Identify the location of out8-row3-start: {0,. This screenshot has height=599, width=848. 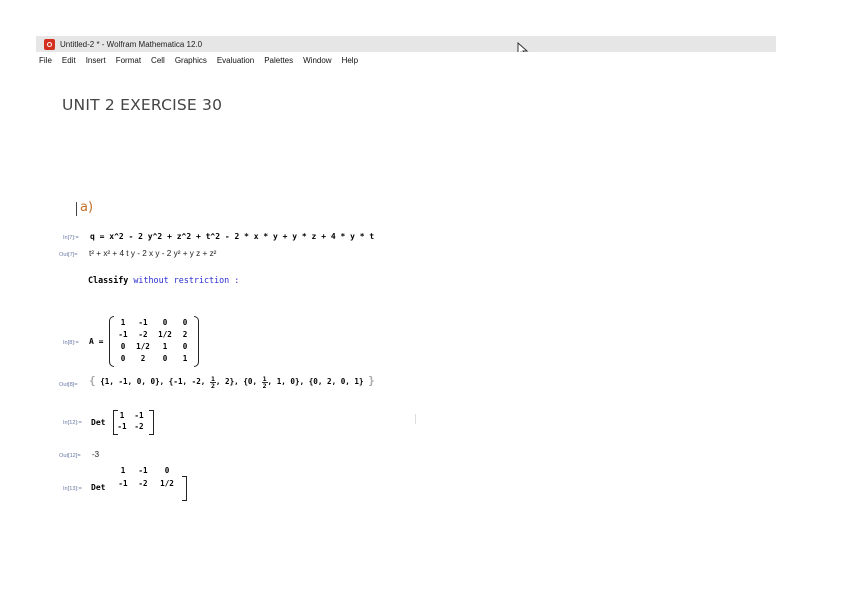
(252, 381).